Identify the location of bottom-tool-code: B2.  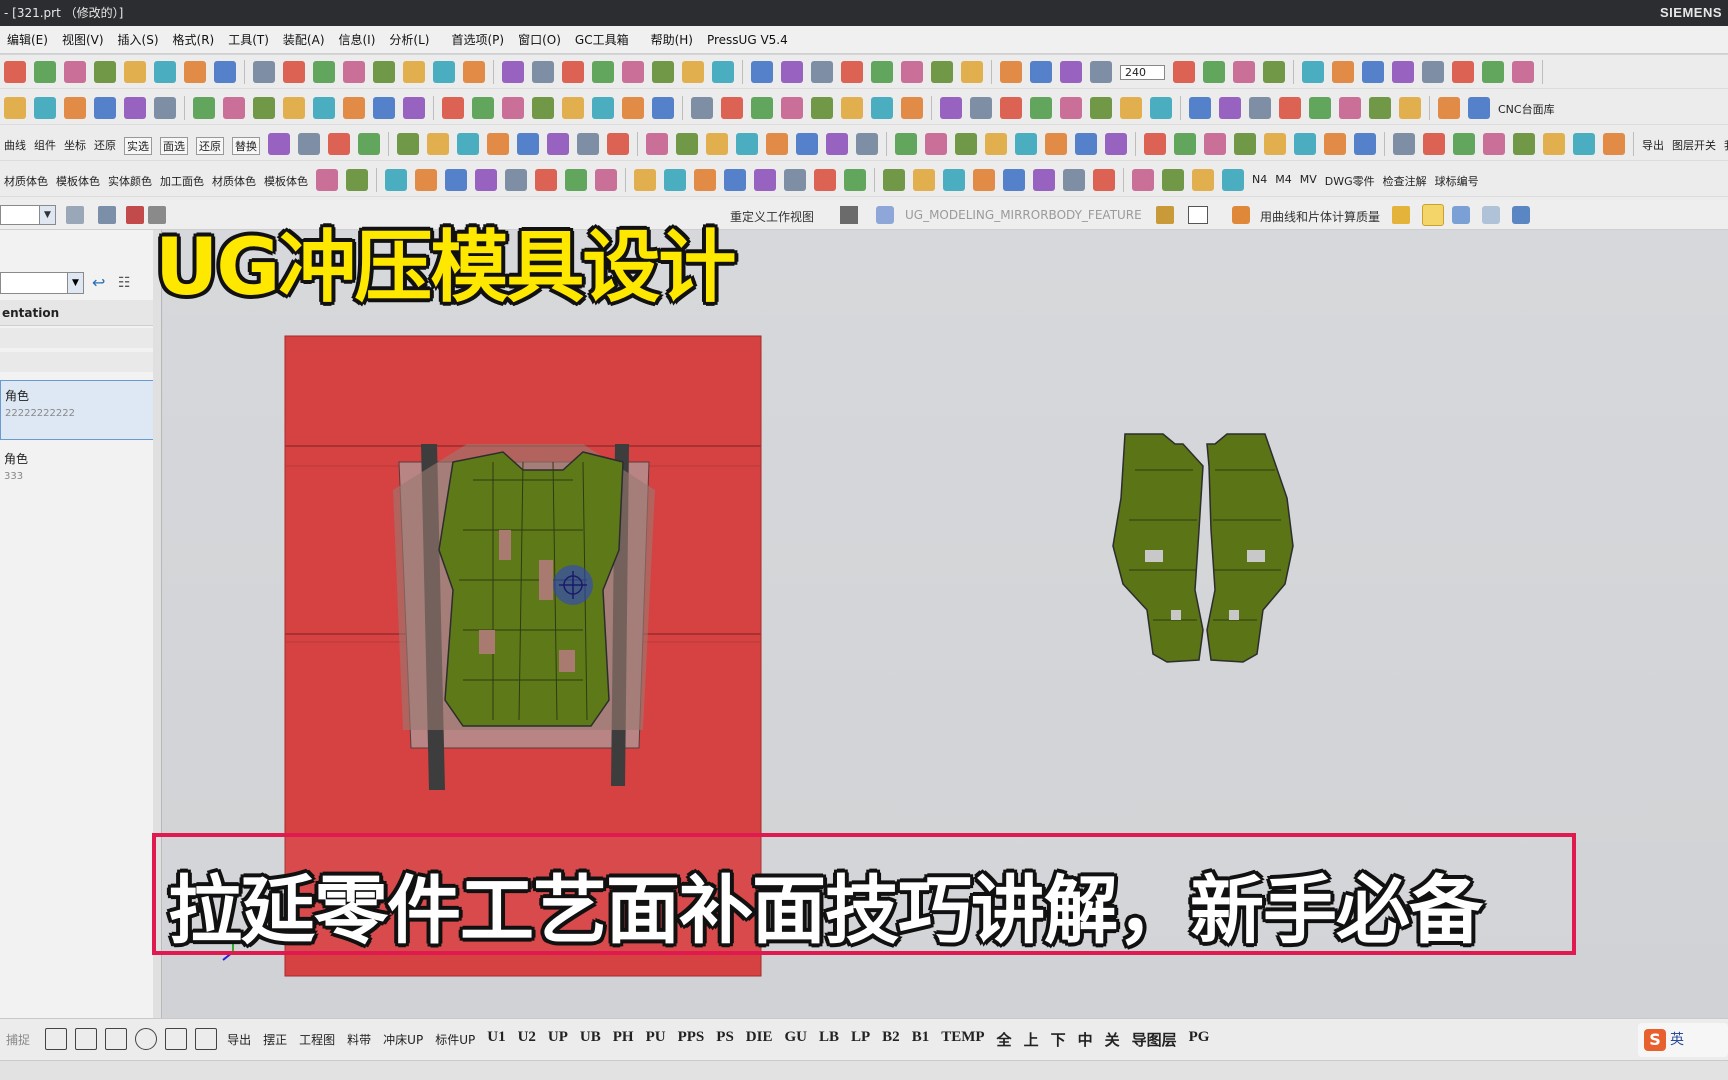
(891, 1037).